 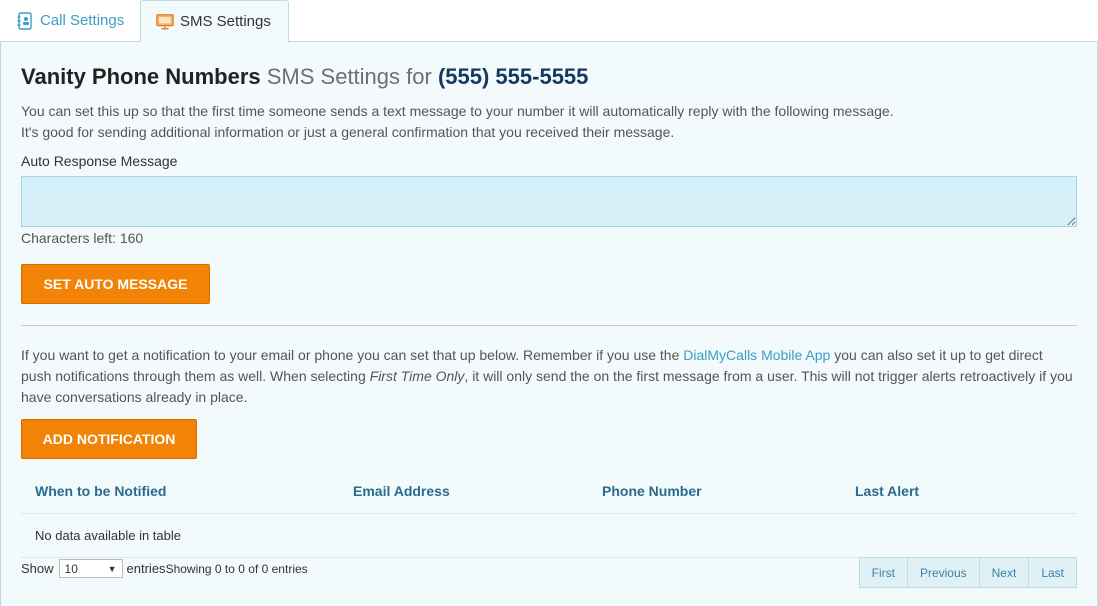 I want to click on page-size-value: 10, so click(x=71, y=568).